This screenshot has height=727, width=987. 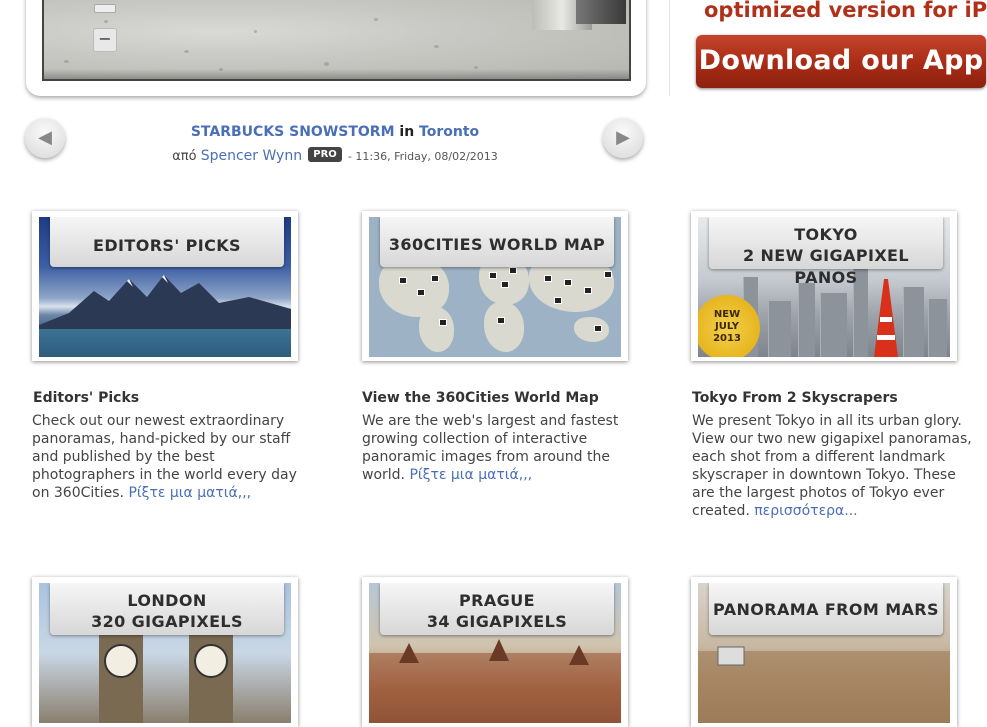 I want to click on column-divider, so click(x=669, y=48).